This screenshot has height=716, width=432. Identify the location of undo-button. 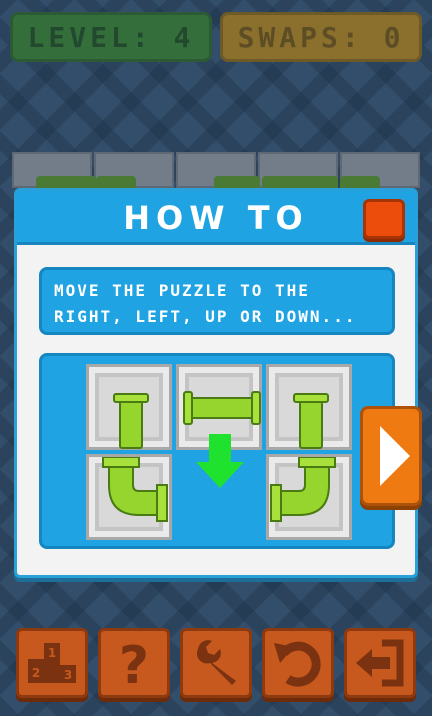
(298, 663).